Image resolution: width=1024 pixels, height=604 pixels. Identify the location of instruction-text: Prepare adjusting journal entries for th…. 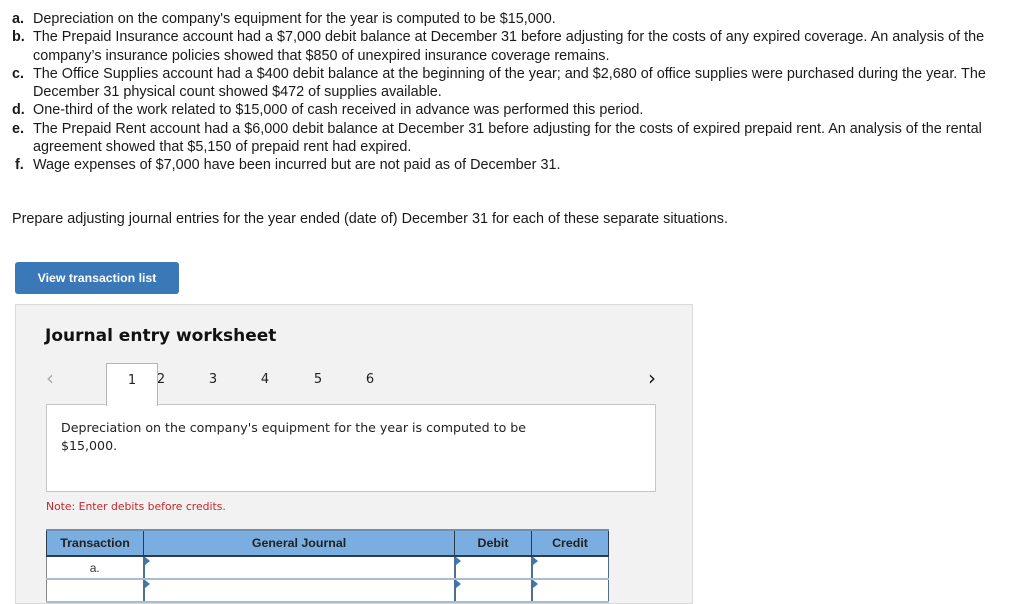
(370, 219).